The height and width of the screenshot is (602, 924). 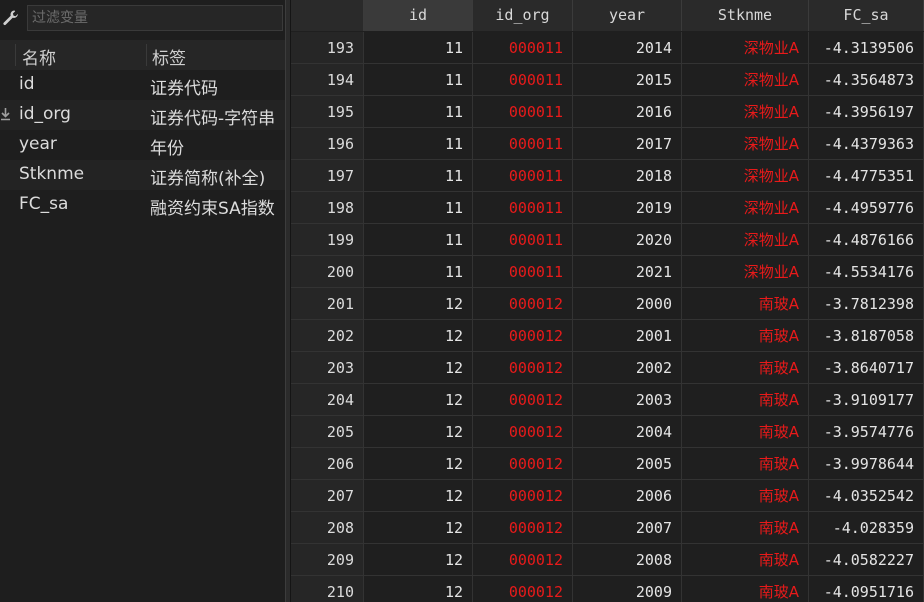 I want to click on cell-fc_sa: -4.4959776, so click(x=866, y=208).